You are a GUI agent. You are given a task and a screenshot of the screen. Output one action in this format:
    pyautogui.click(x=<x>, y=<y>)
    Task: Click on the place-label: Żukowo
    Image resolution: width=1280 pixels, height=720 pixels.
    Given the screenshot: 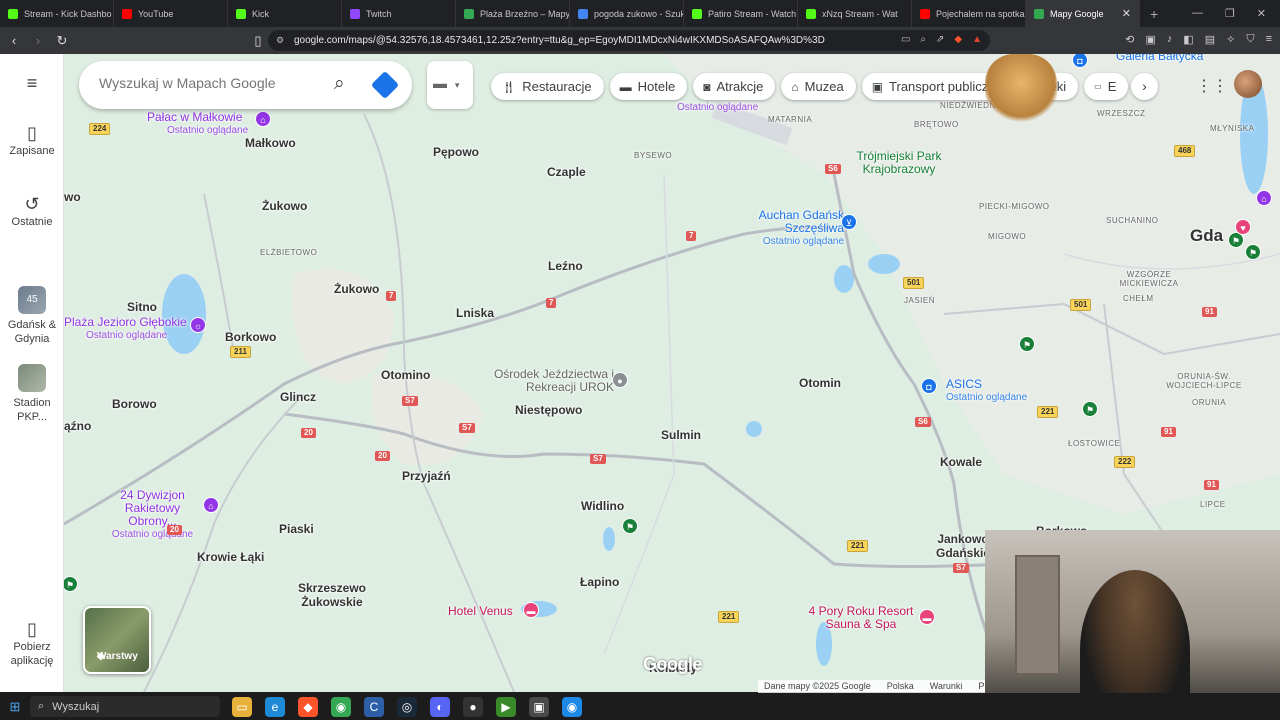 What is the action you would take?
    pyautogui.click(x=285, y=206)
    